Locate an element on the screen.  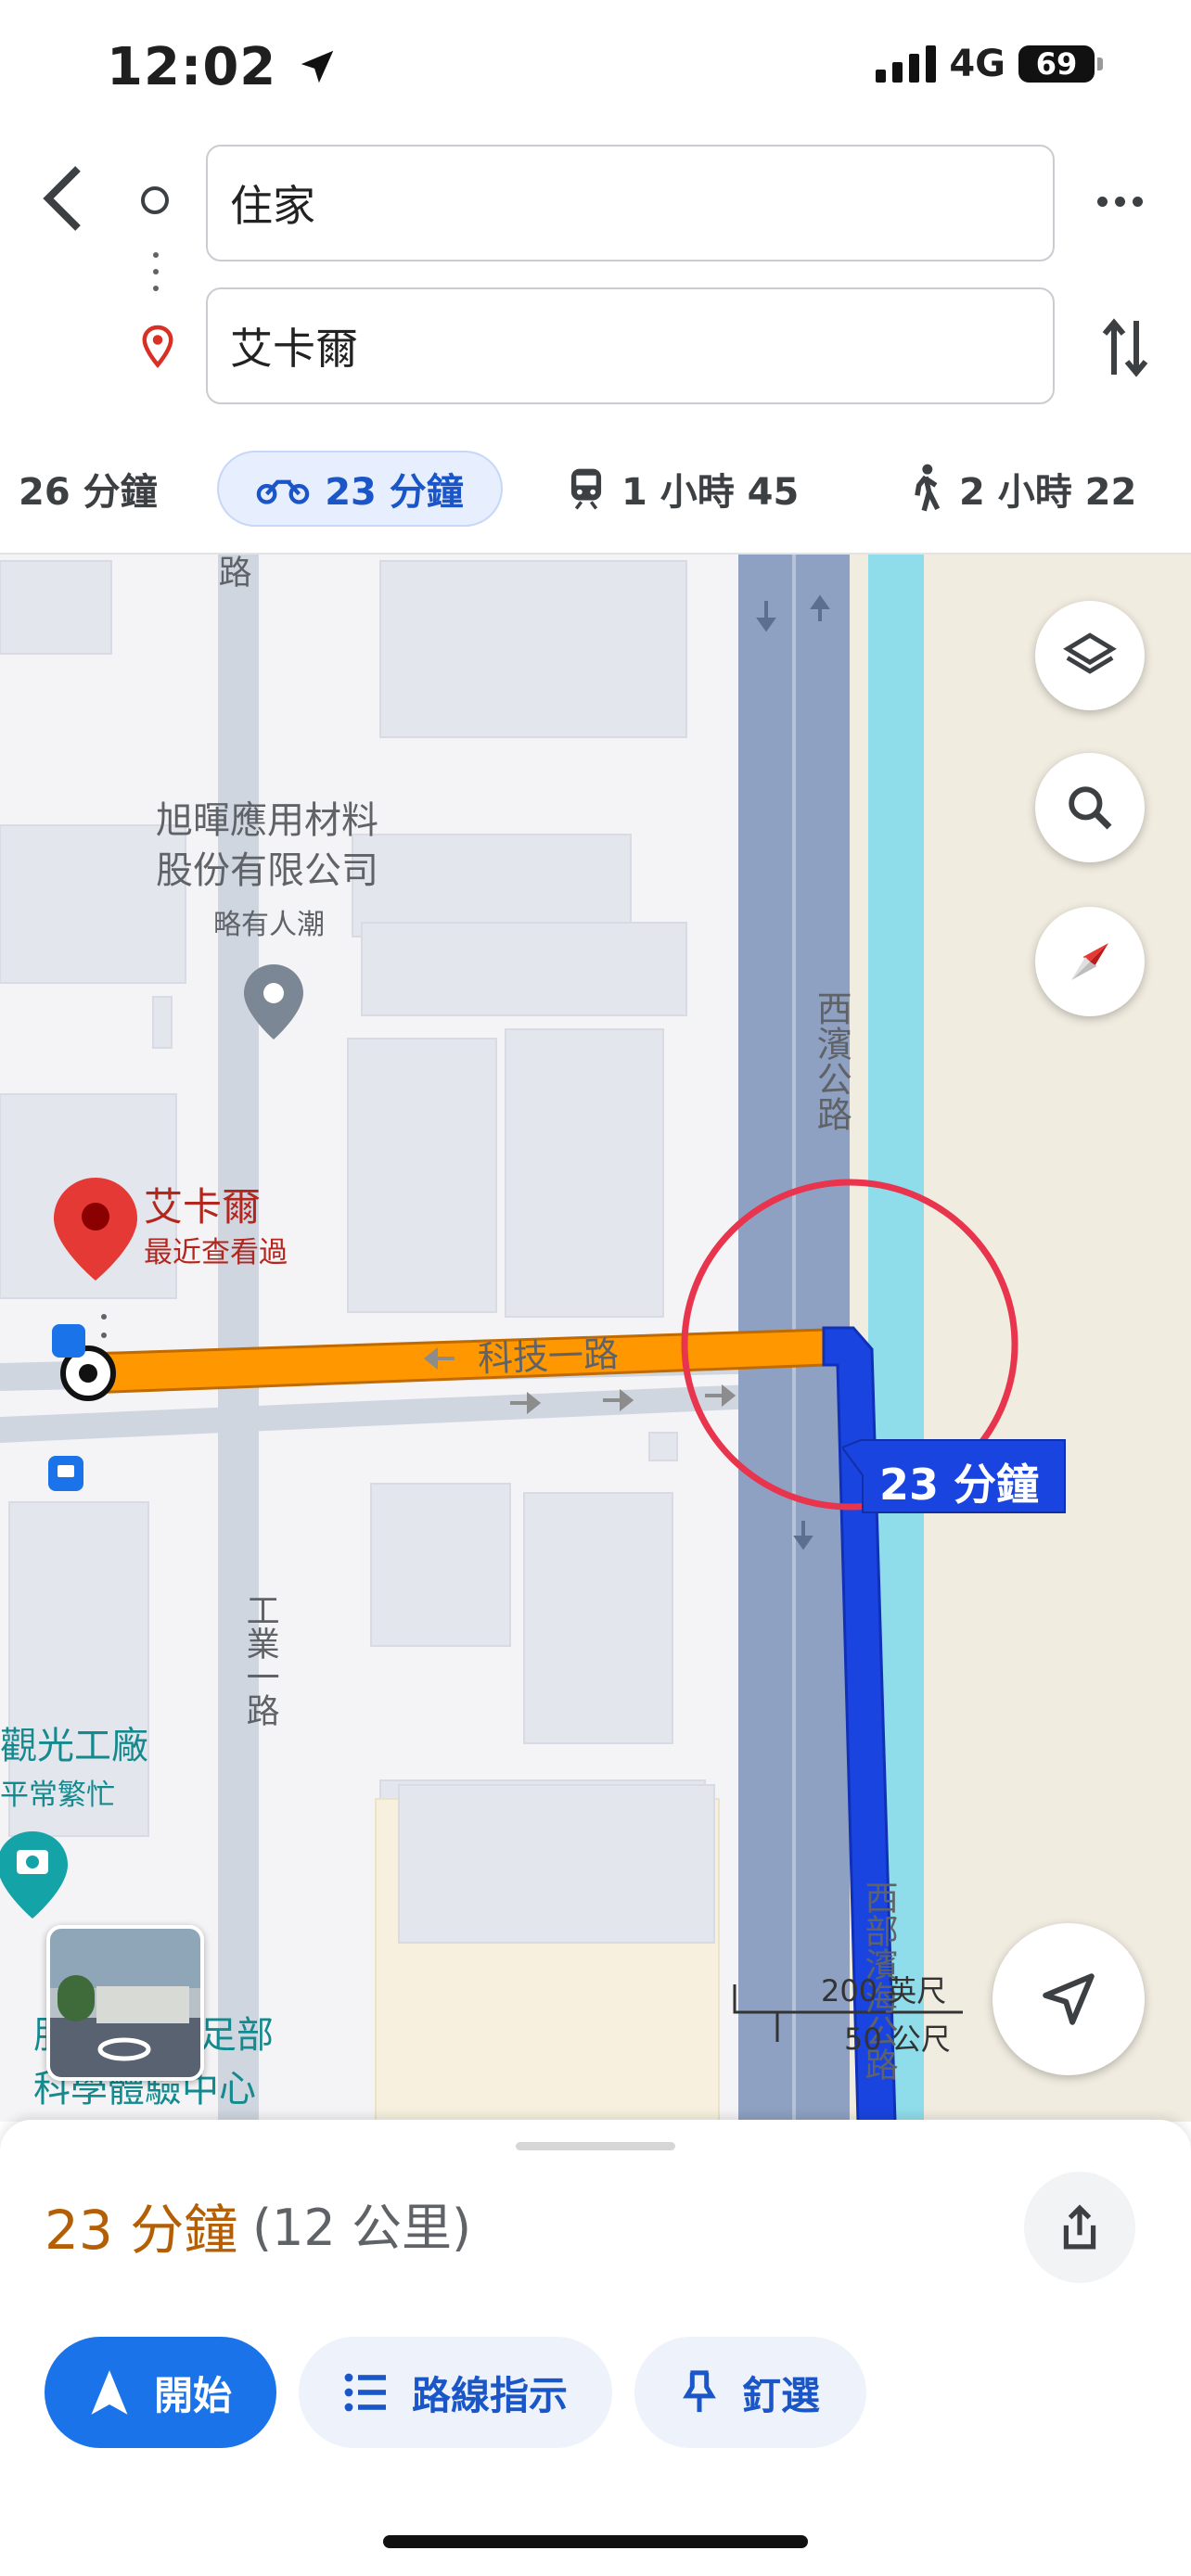
more-icon is located at coordinates (1120, 202).